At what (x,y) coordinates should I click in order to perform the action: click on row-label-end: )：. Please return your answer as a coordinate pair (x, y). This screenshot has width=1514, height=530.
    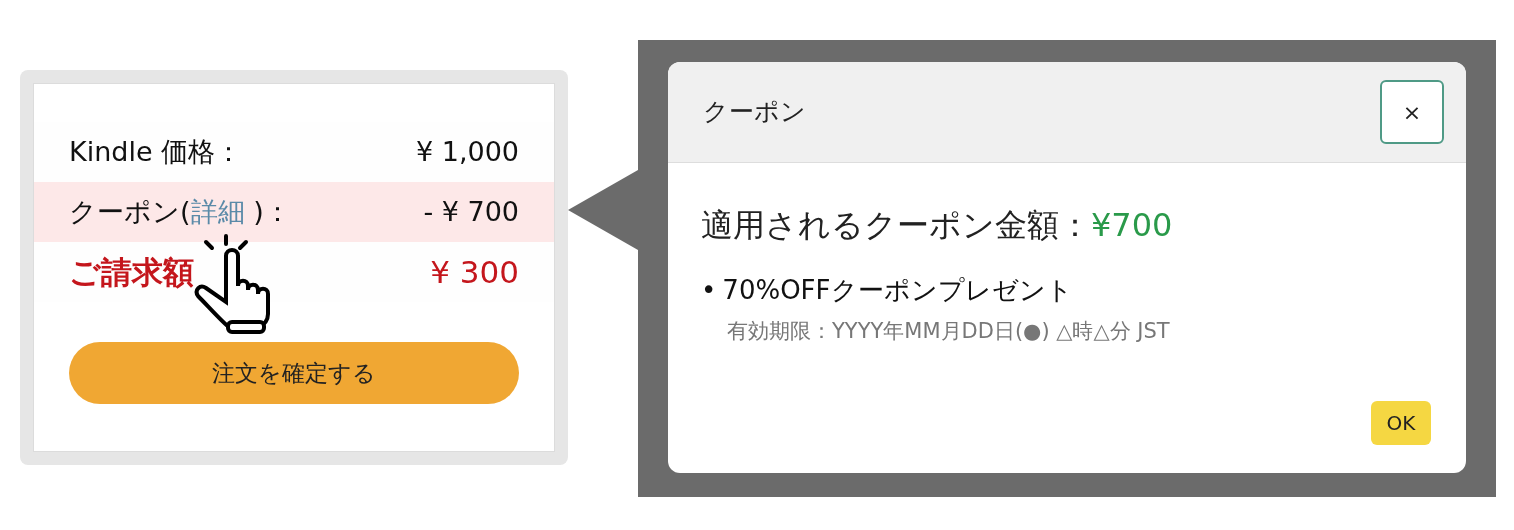
    Looking at the image, I should click on (271, 211).